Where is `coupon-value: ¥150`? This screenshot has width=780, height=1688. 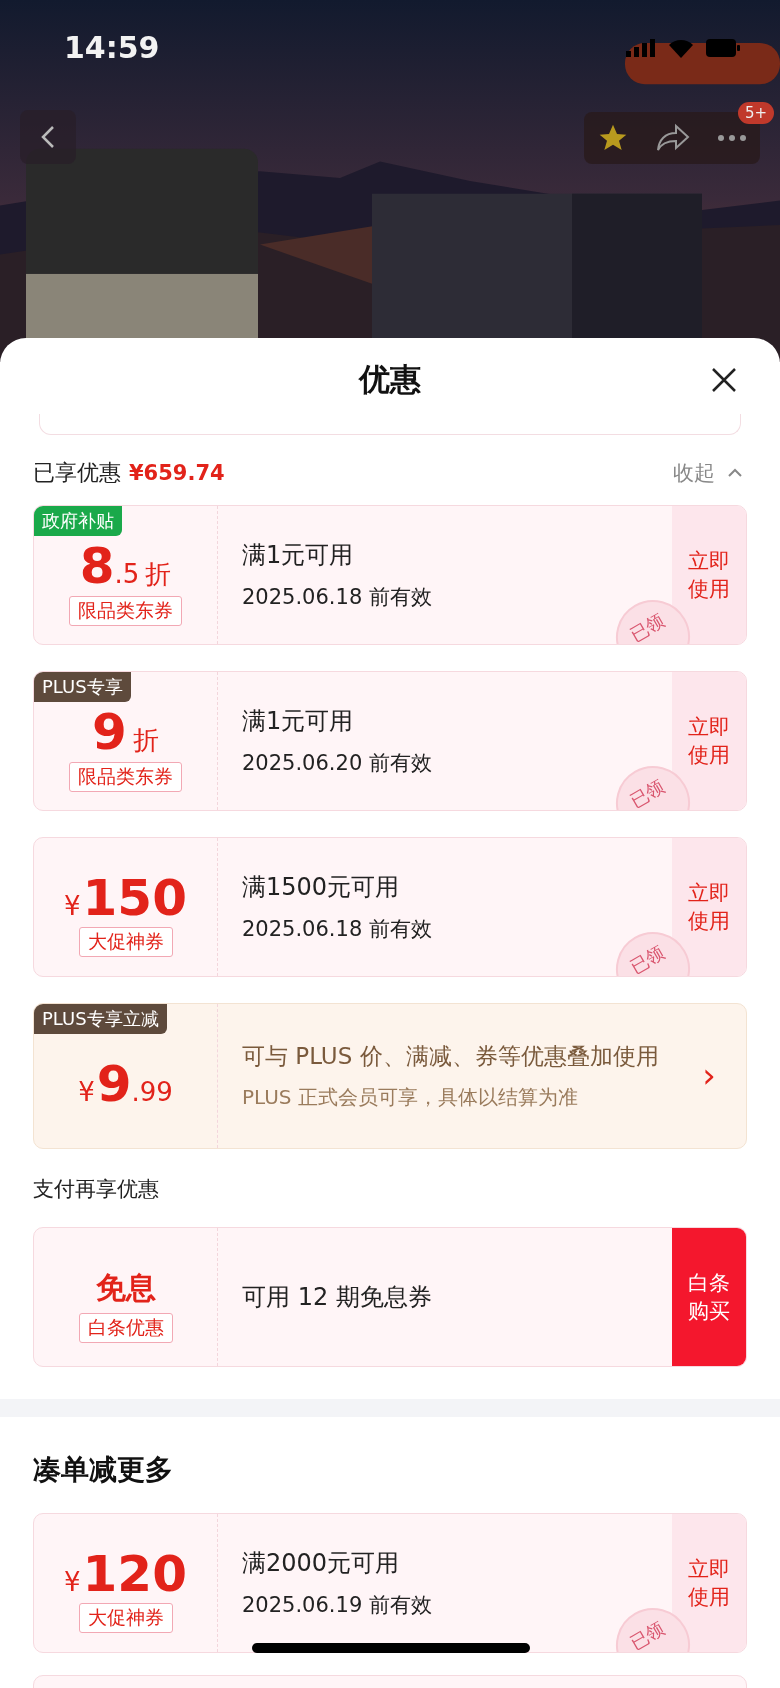
coupon-value: ¥150 is located at coordinates (125, 898).